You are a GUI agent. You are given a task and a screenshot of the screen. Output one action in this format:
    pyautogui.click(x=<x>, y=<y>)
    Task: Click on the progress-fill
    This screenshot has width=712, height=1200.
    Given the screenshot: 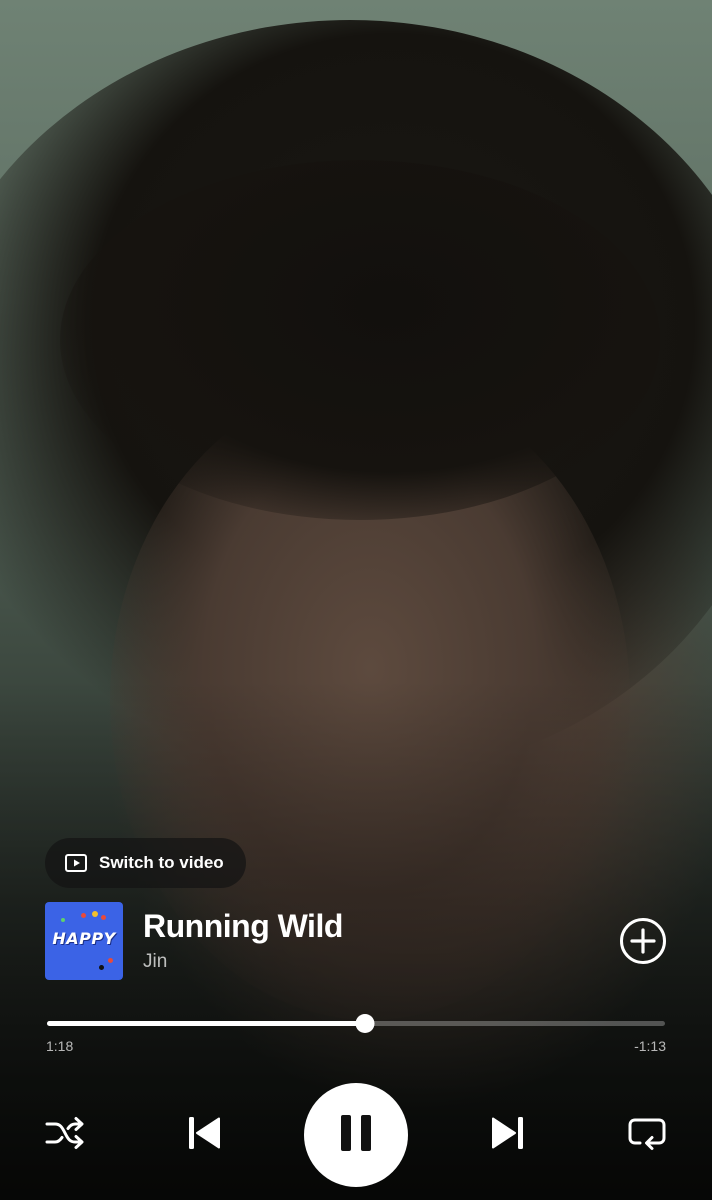 What is the action you would take?
    pyautogui.click(x=206, y=1023)
    